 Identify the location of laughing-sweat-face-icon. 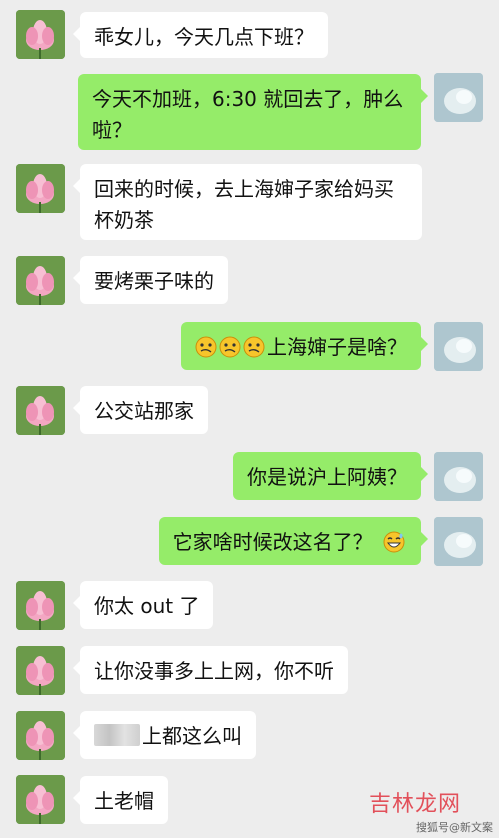
(394, 542).